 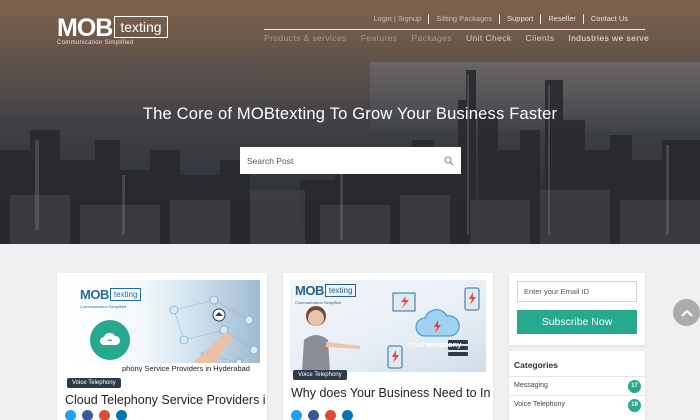 I want to click on cloud-label-word: cloud, so click(x=415, y=344).